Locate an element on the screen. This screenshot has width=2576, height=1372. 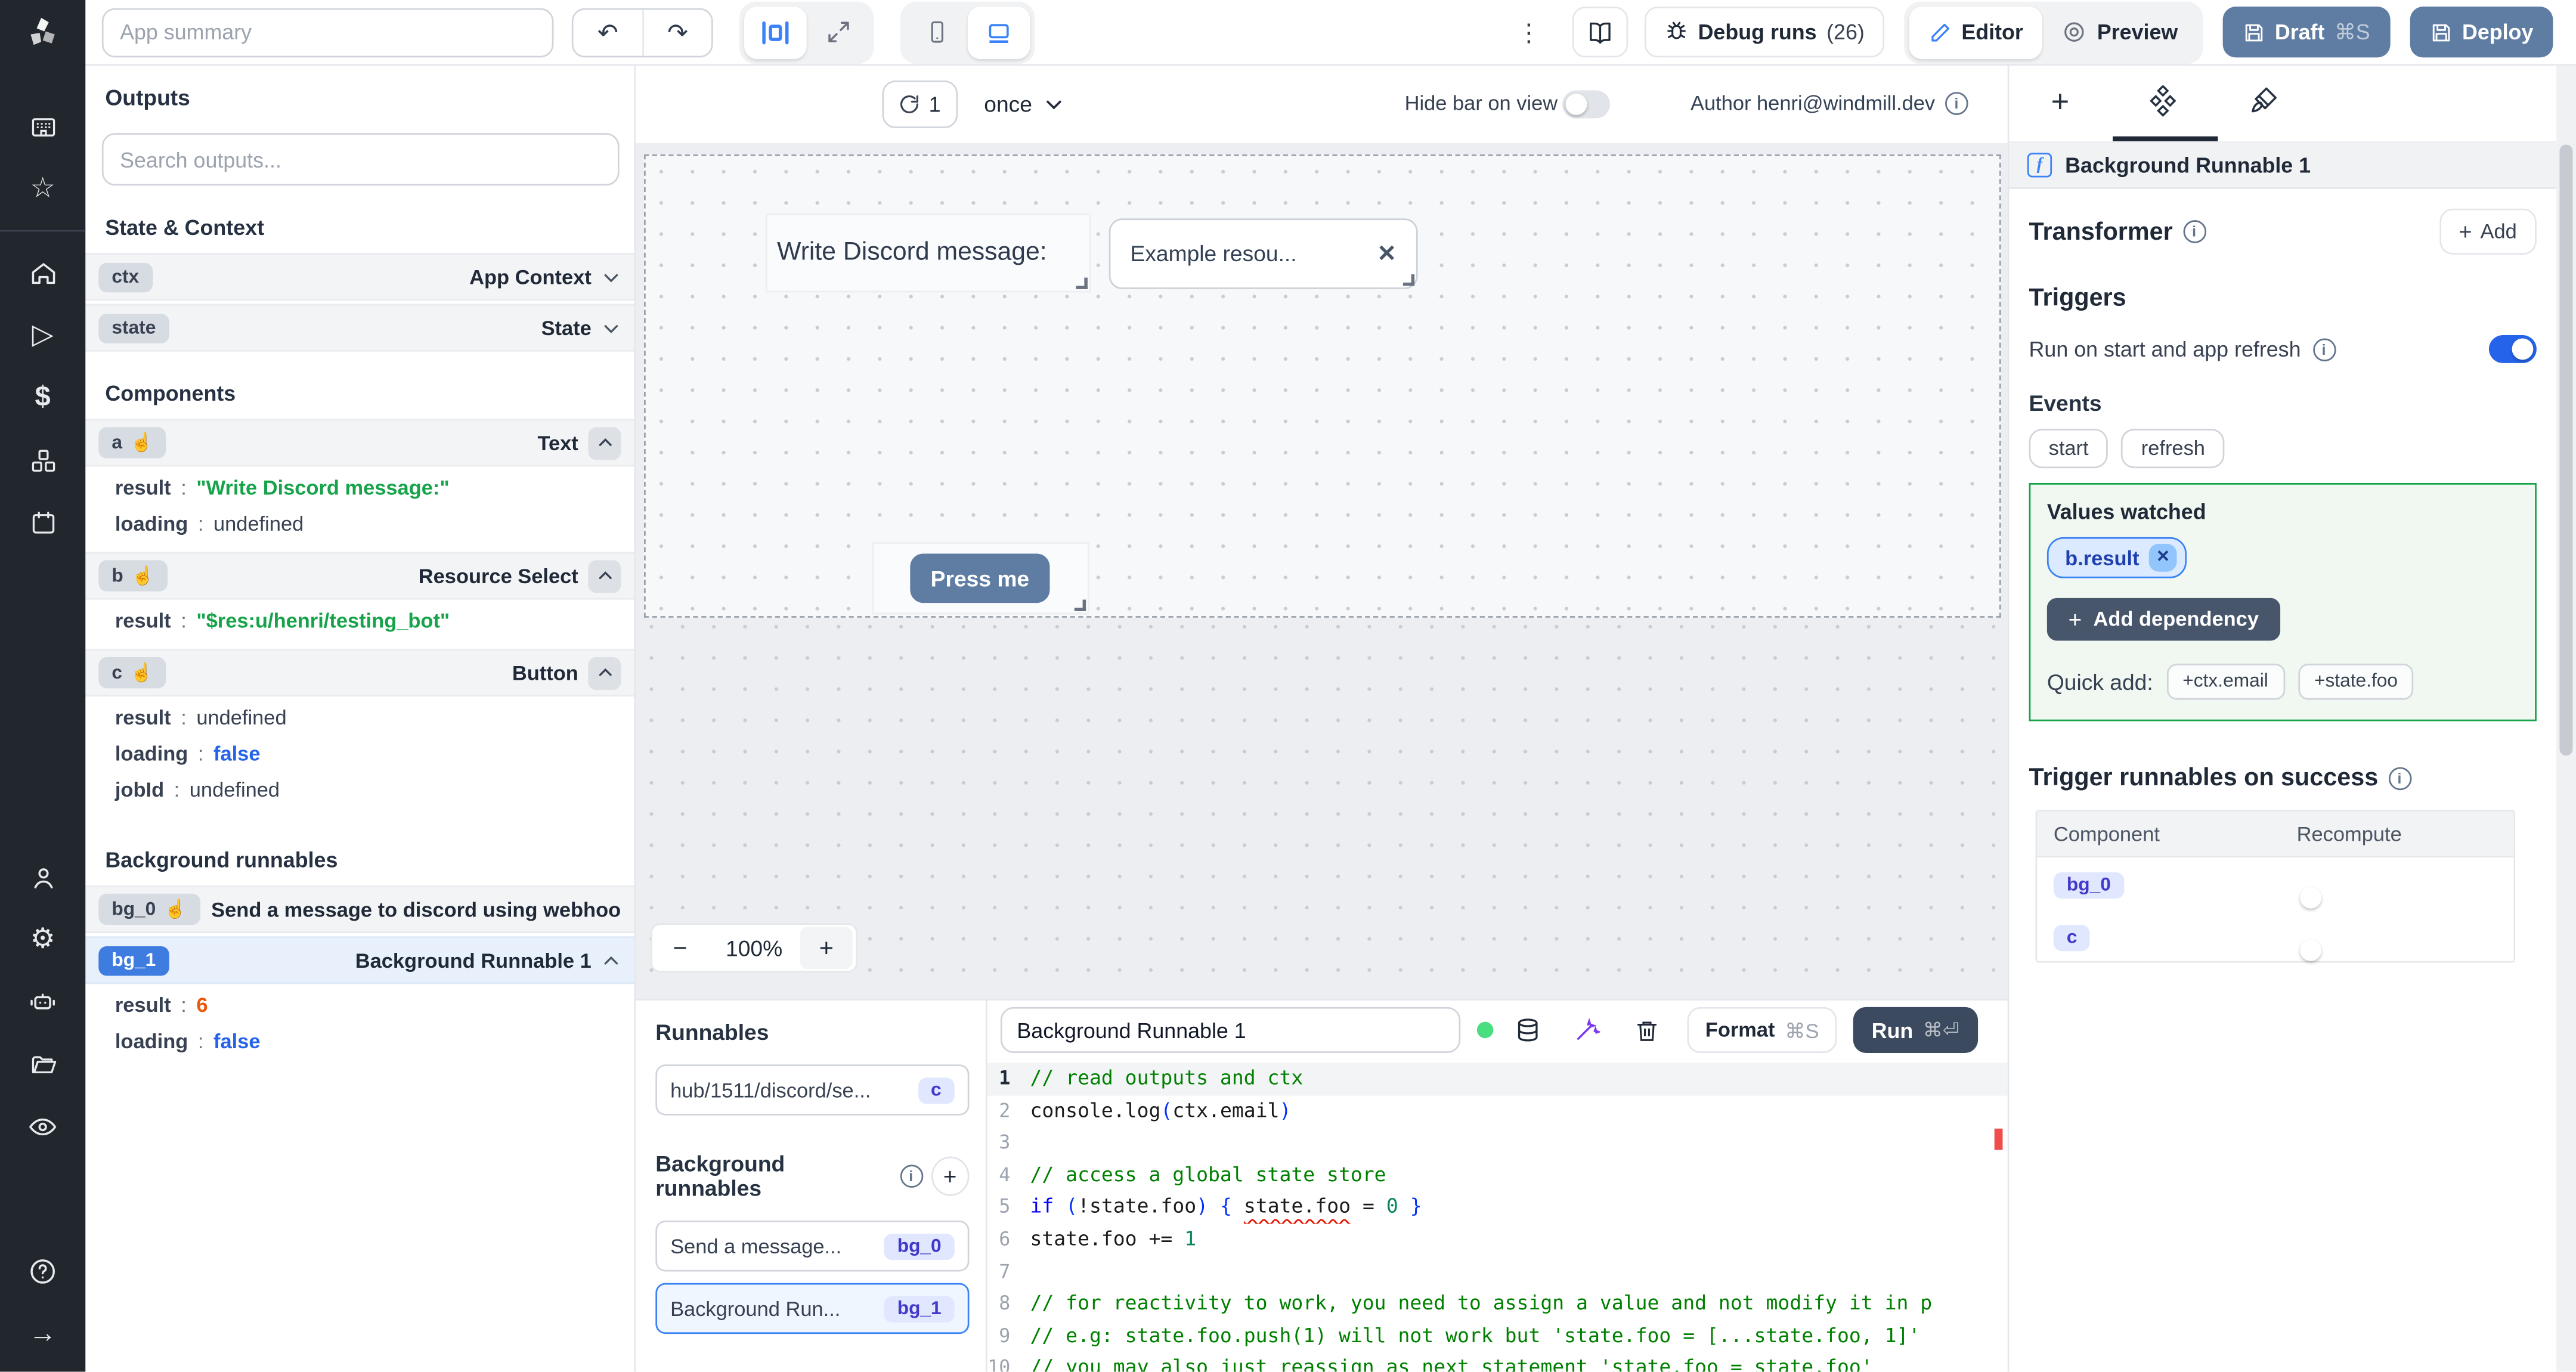
zoom-in-button: + is located at coordinates (827, 948).